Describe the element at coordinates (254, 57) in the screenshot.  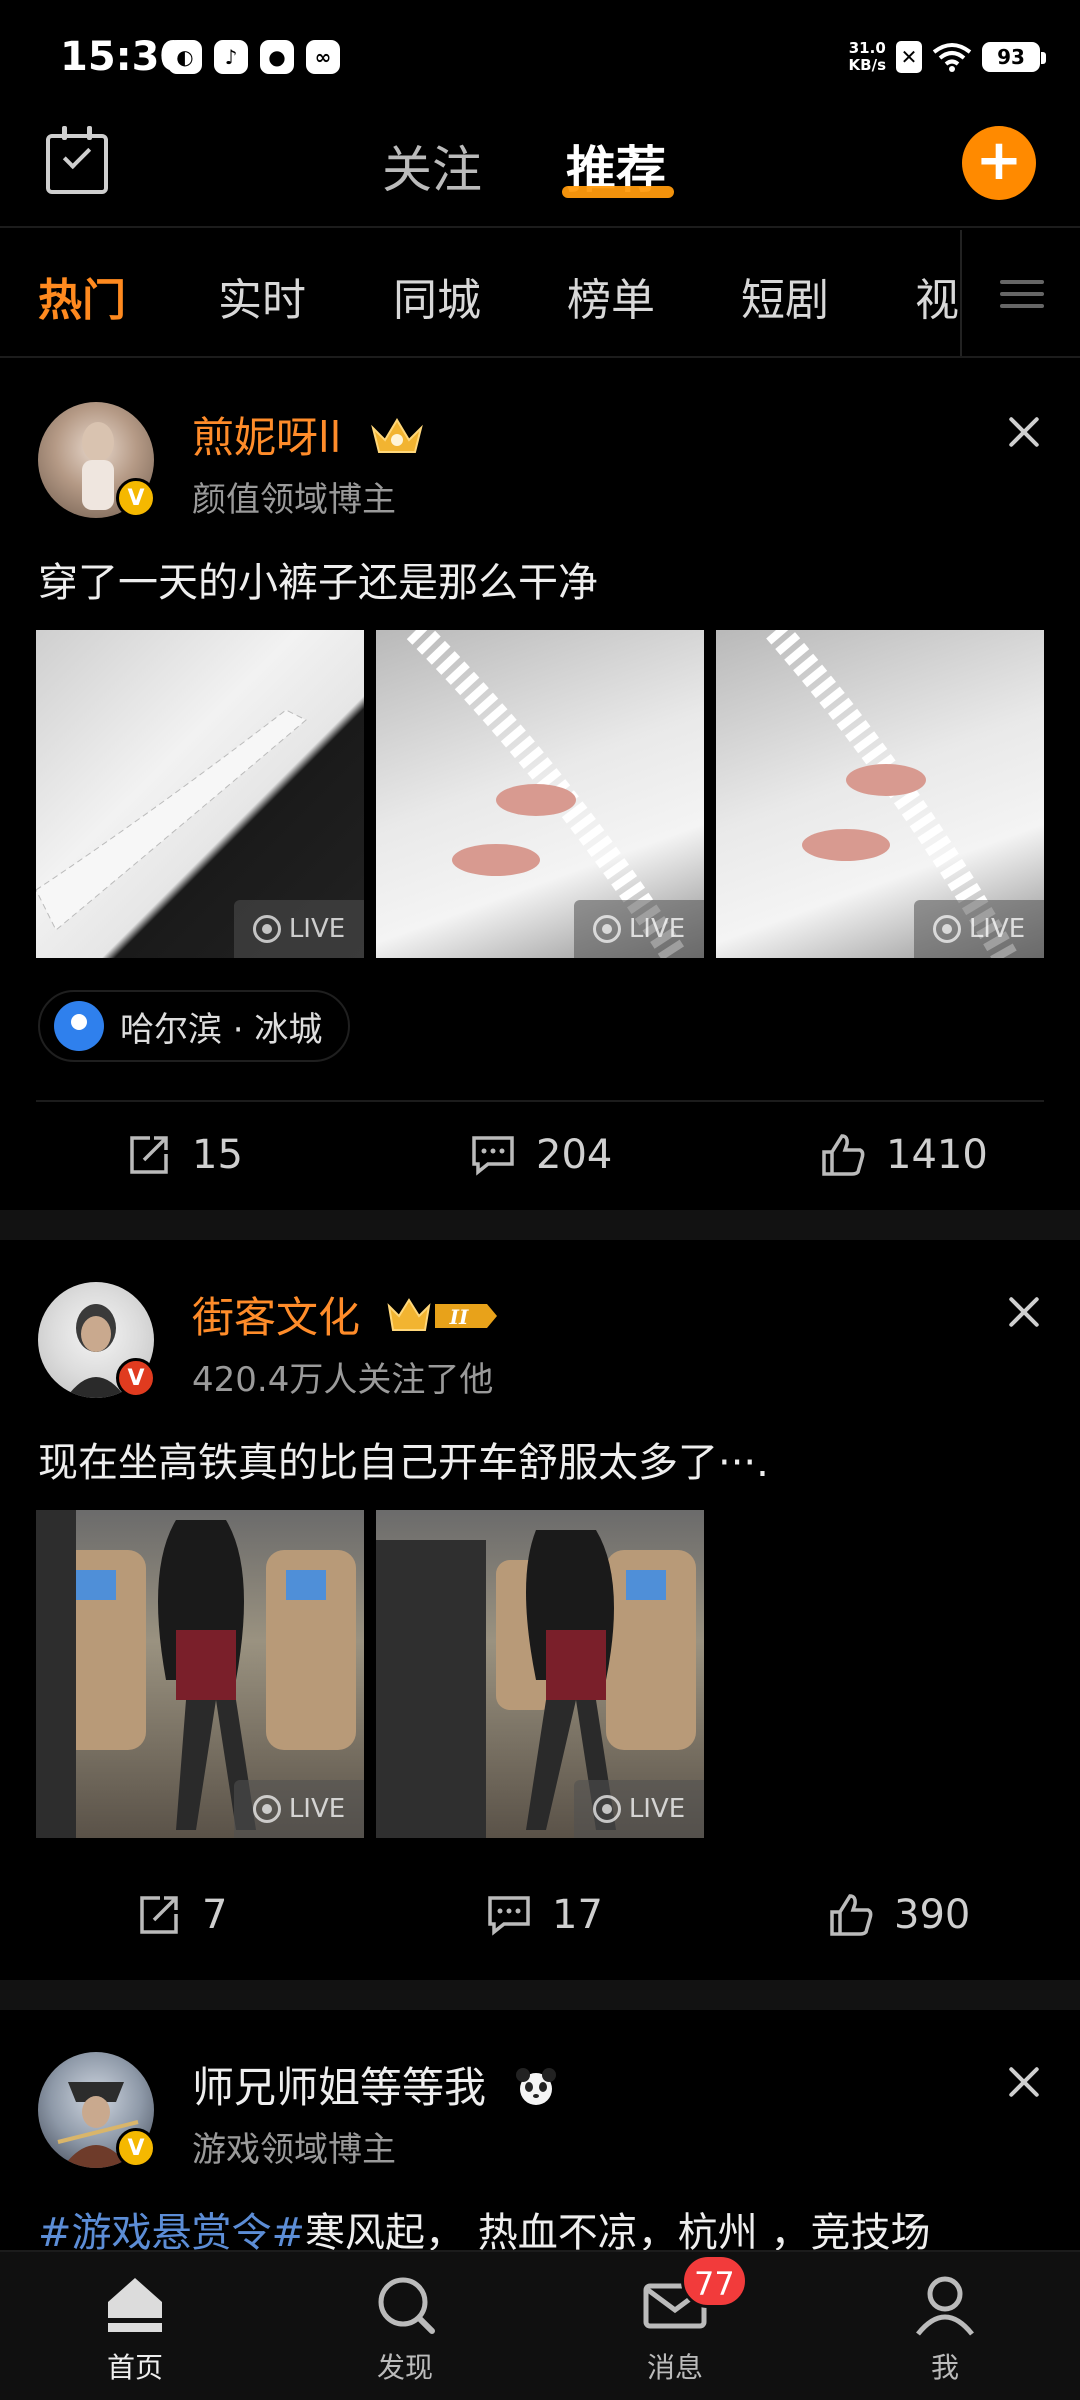
I see `notification-icons: ◐ ♪ ● ∞` at that location.